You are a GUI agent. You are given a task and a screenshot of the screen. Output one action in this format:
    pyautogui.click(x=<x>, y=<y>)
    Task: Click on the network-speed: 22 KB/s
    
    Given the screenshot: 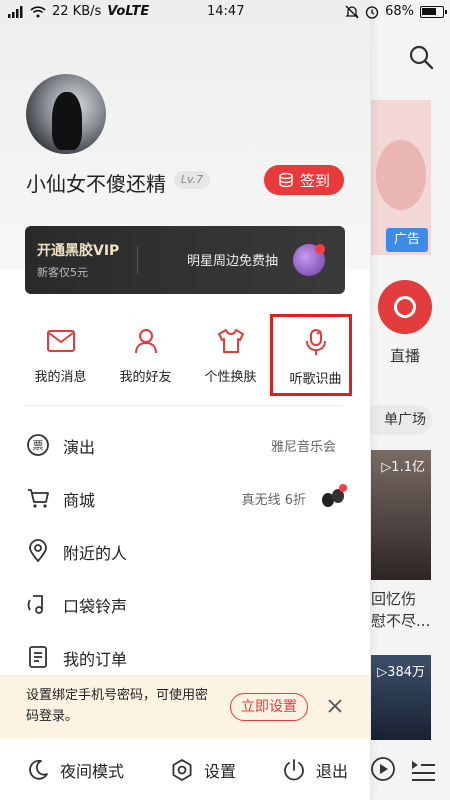 What is the action you would take?
    pyautogui.click(x=77, y=11)
    